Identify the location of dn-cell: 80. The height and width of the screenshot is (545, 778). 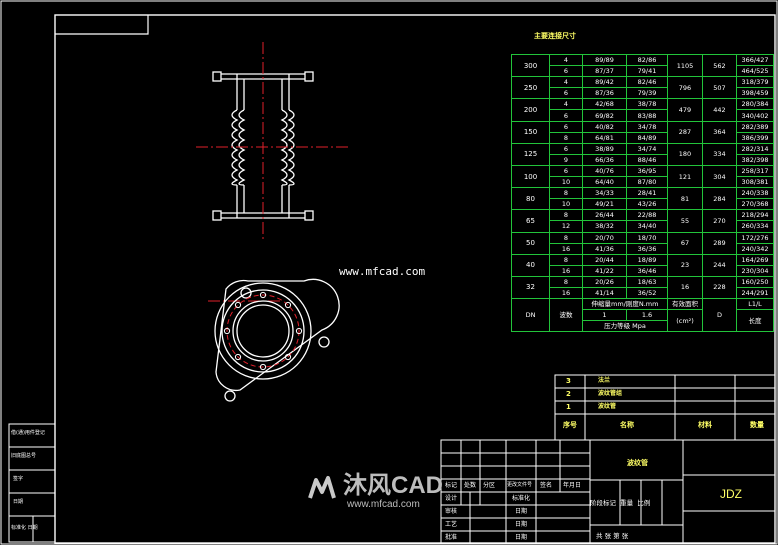
(530, 199).